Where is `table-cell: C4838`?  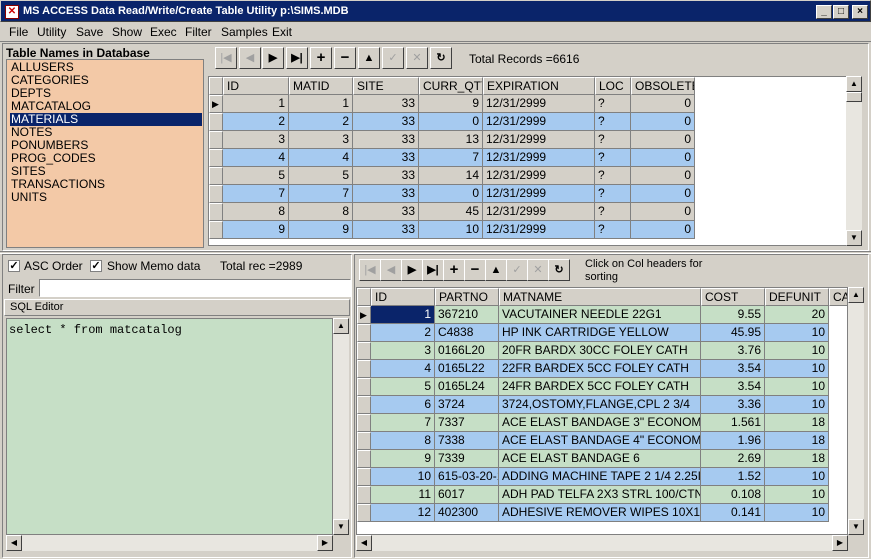 table-cell: C4838 is located at coordinates (467, 333).